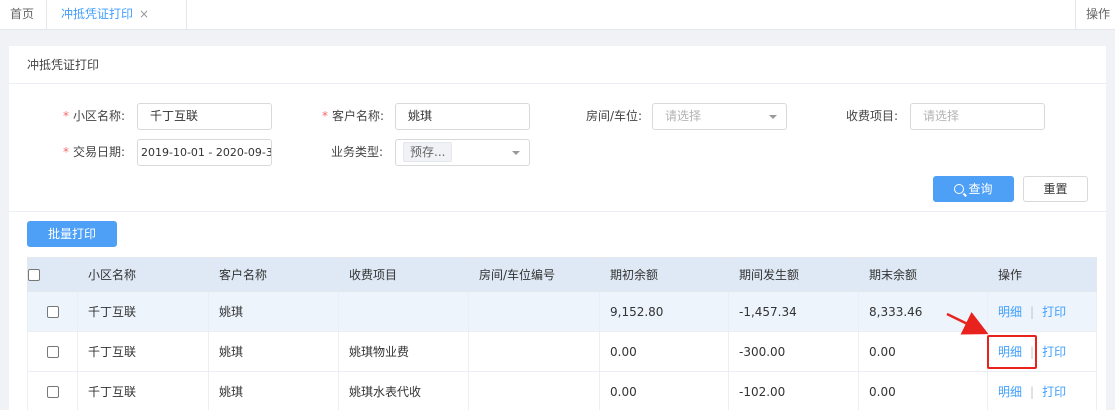 The width and height of the screenshot is (1115, 410). Describe the element at coordinates (664, 311) in the screenshot. I see `cell-opening: 9,152.80` at that location.